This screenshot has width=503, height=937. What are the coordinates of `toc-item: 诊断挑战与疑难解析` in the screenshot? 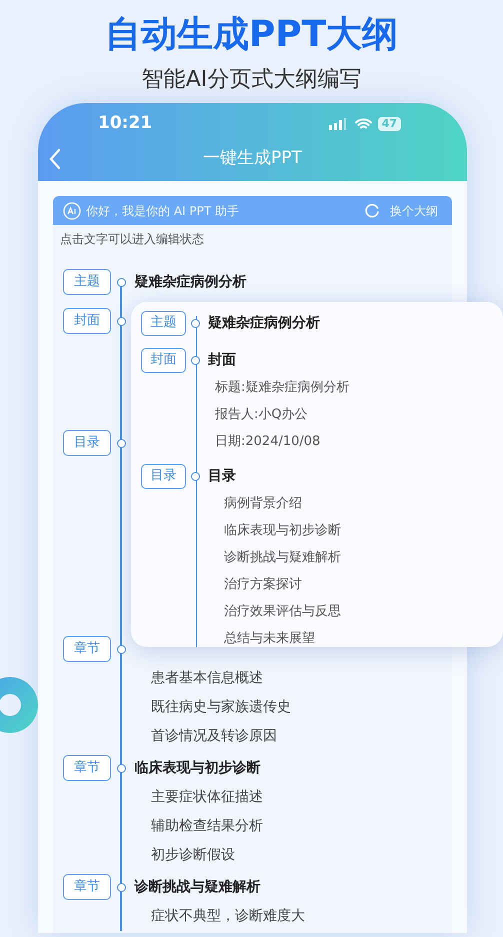 It's located at (282, 558).